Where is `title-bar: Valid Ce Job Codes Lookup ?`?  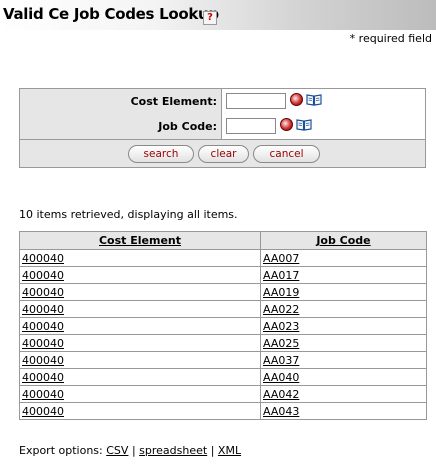 title-bar: Valid Ce Job Codes Lookup ? is located at coordinates (218, 15).